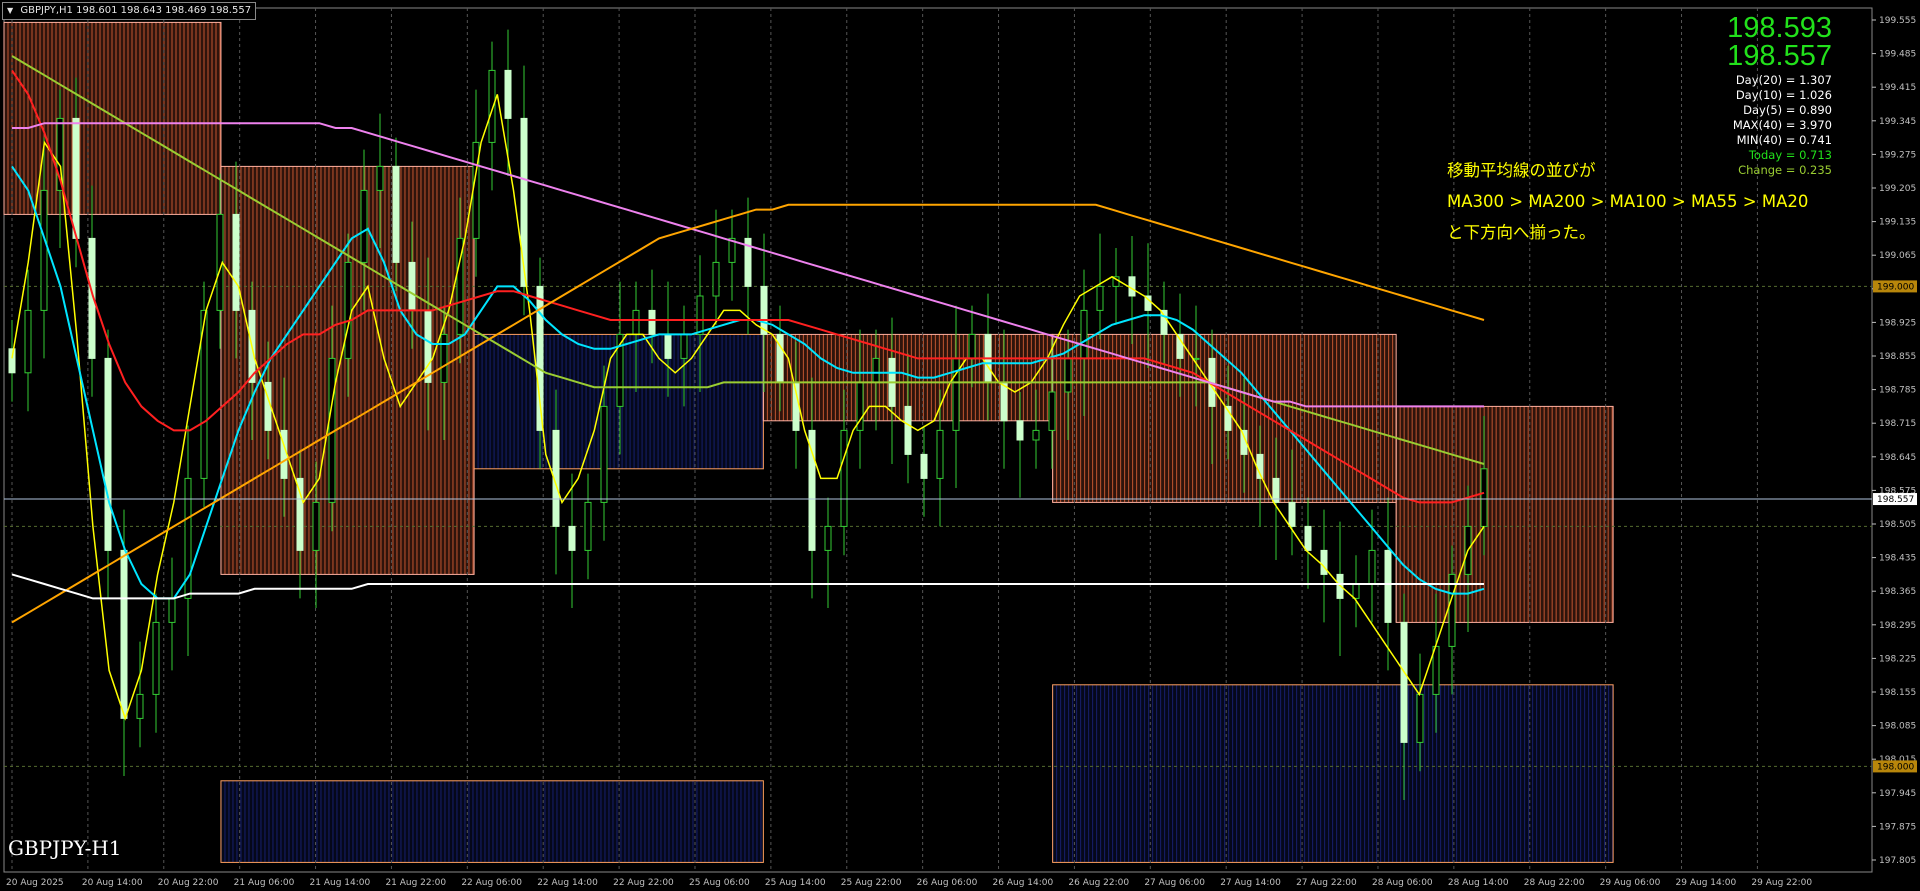 Image resolution: width=1920 pixels, height=891 pixels. What do you see at coordinates (947, 883) in the screenshot?
I see `x-tick-label: 26 Aug 06:00` at bounding box center [947, 883].